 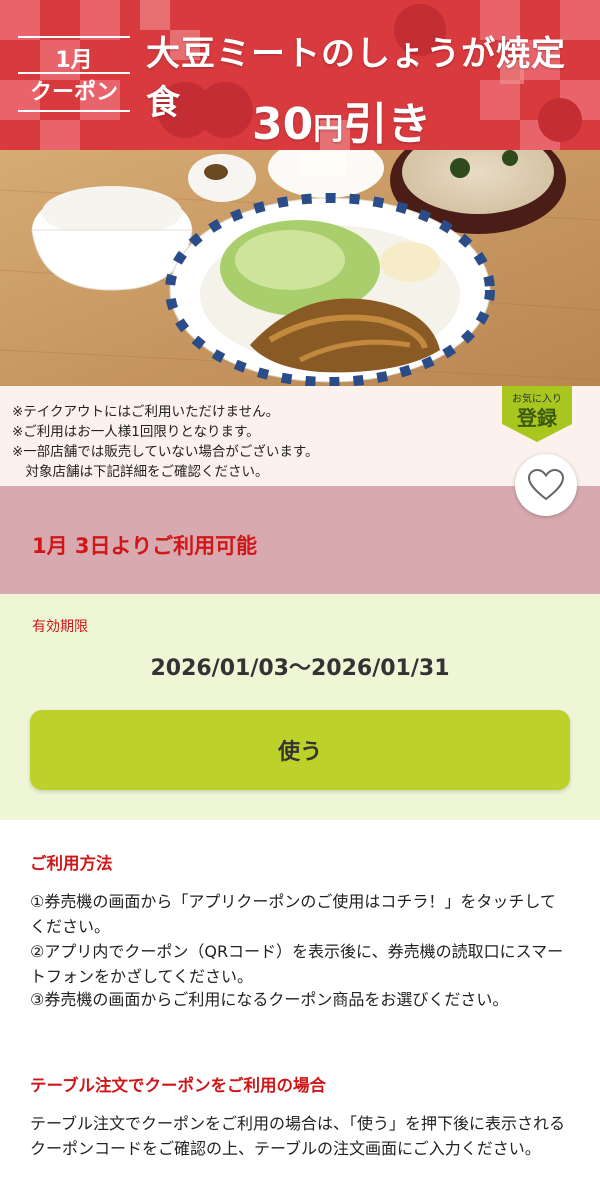 What do you see at coordinates (74, 74) in the screenshot?
I see `month-coupon-tag: 1月 クーポン` at bounding box center [74, 74].